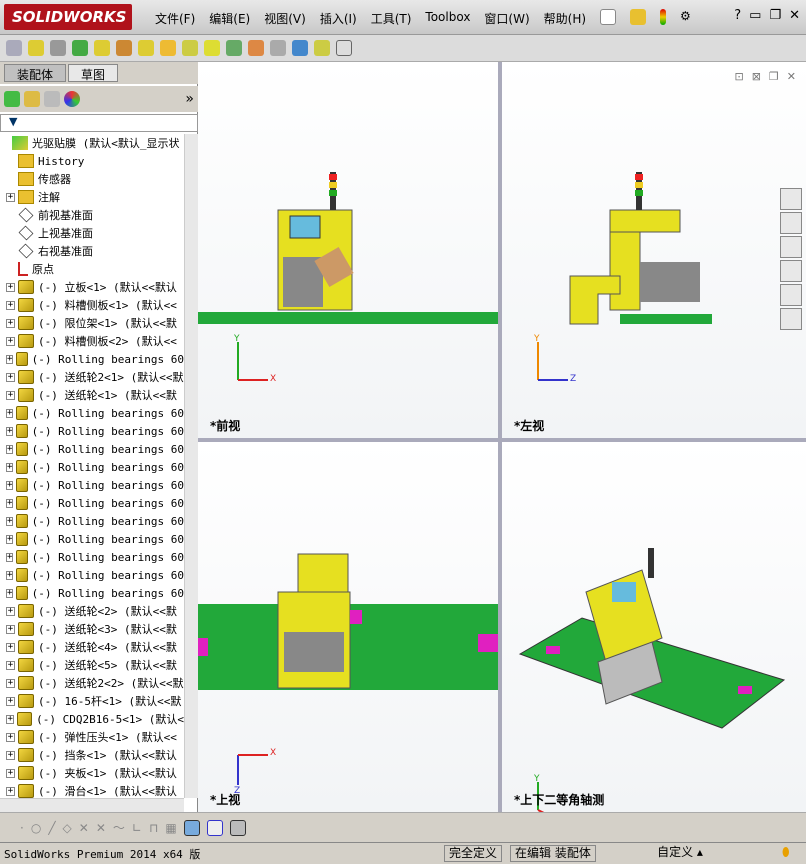 This screenshot has height=864, width=806. Describe the element at coordinates (680, 853) in the screenshot. I see `units-selector: 自定义 ▴` at that location.